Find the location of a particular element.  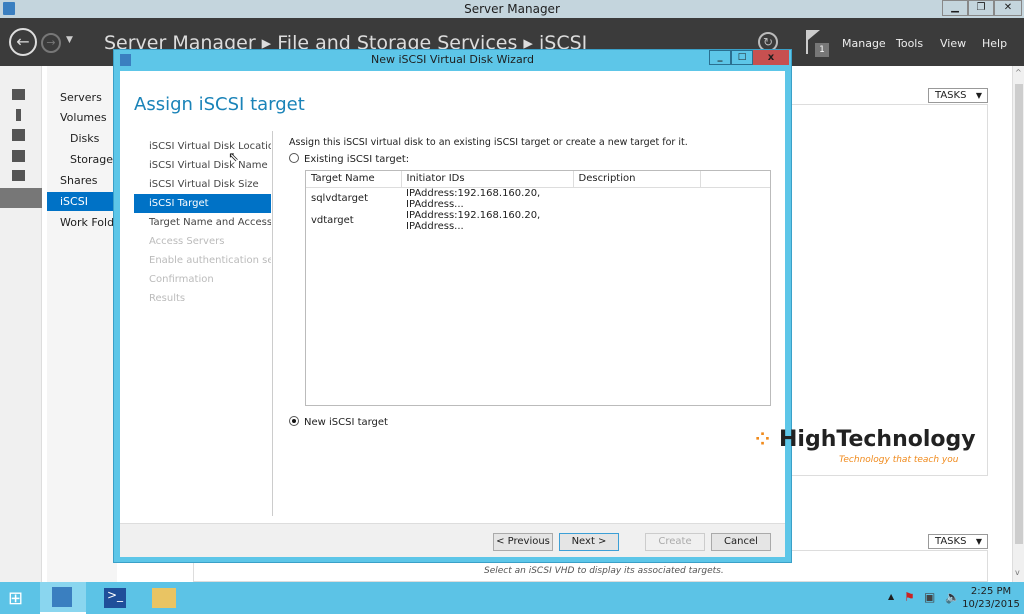

title-bar: Server Manager ▁ ❐ ✕ is located at coordinates (512, 9).